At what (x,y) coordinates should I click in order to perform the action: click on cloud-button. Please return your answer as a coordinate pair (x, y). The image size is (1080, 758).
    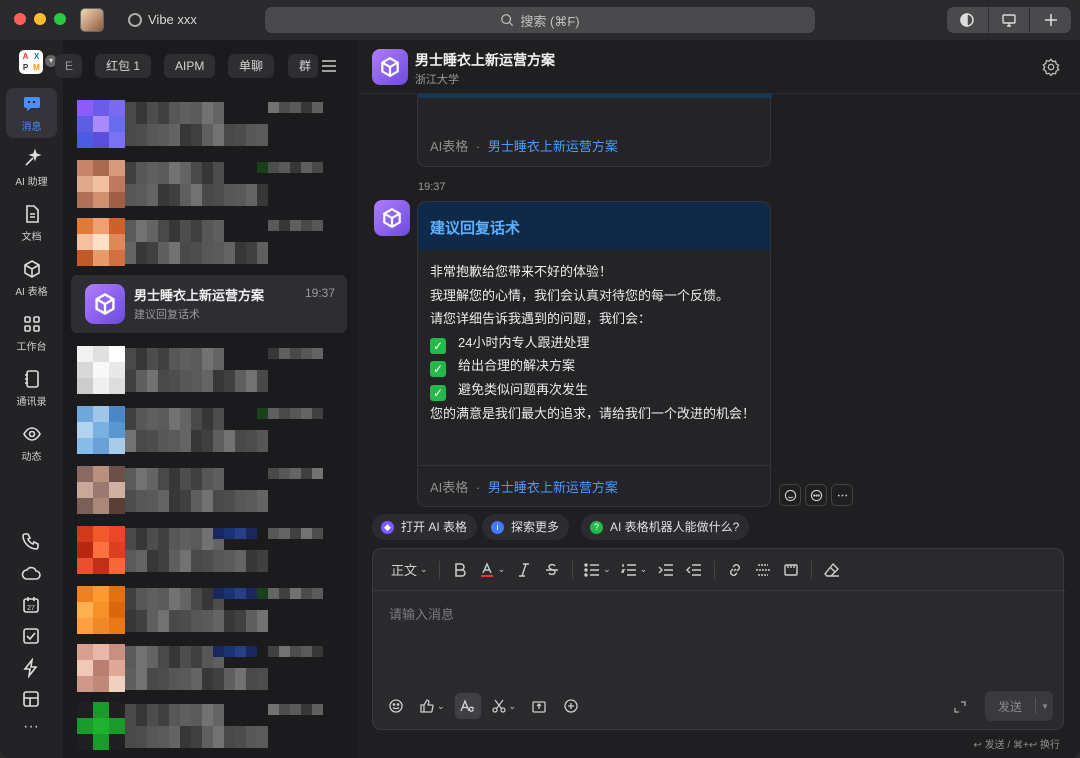
    Looking at the image, I should click on (31, 573).